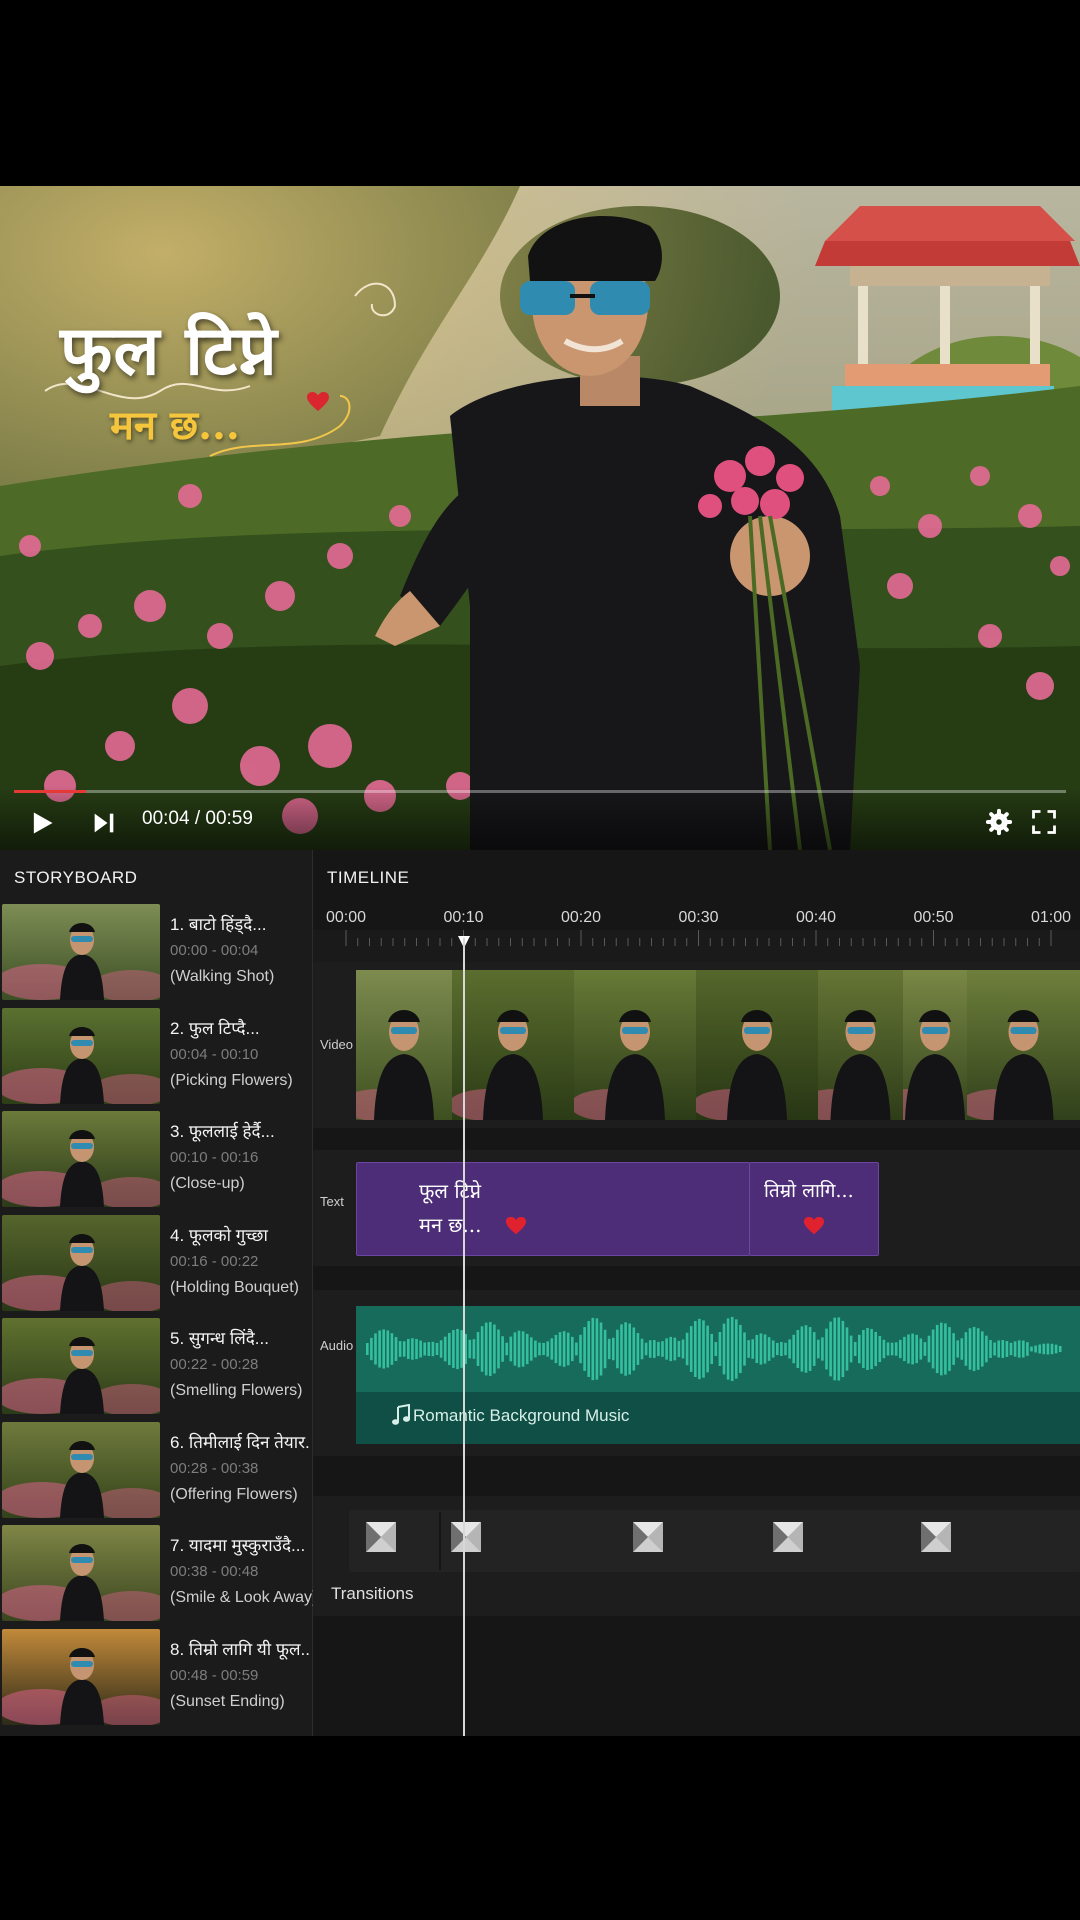 Image resolution: width=1080 pixels, height=1920 pixels. Describe the element at coordinates (169, 351) in the screenshot. I see `overlay-title-line1: फुल टिप्ने` at that location.